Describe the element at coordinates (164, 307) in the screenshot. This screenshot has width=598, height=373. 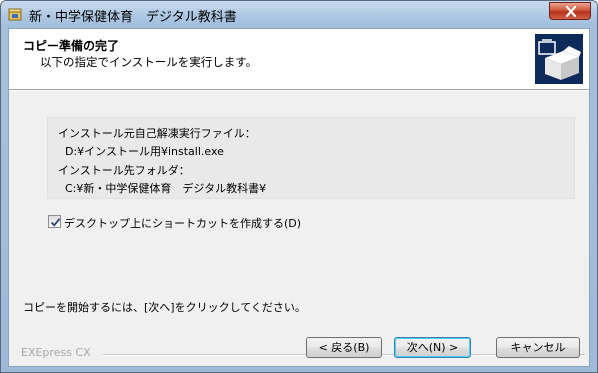
I see `instruction-text: コピーを開始するには、[次へ]をクリックしてください。` at that location.